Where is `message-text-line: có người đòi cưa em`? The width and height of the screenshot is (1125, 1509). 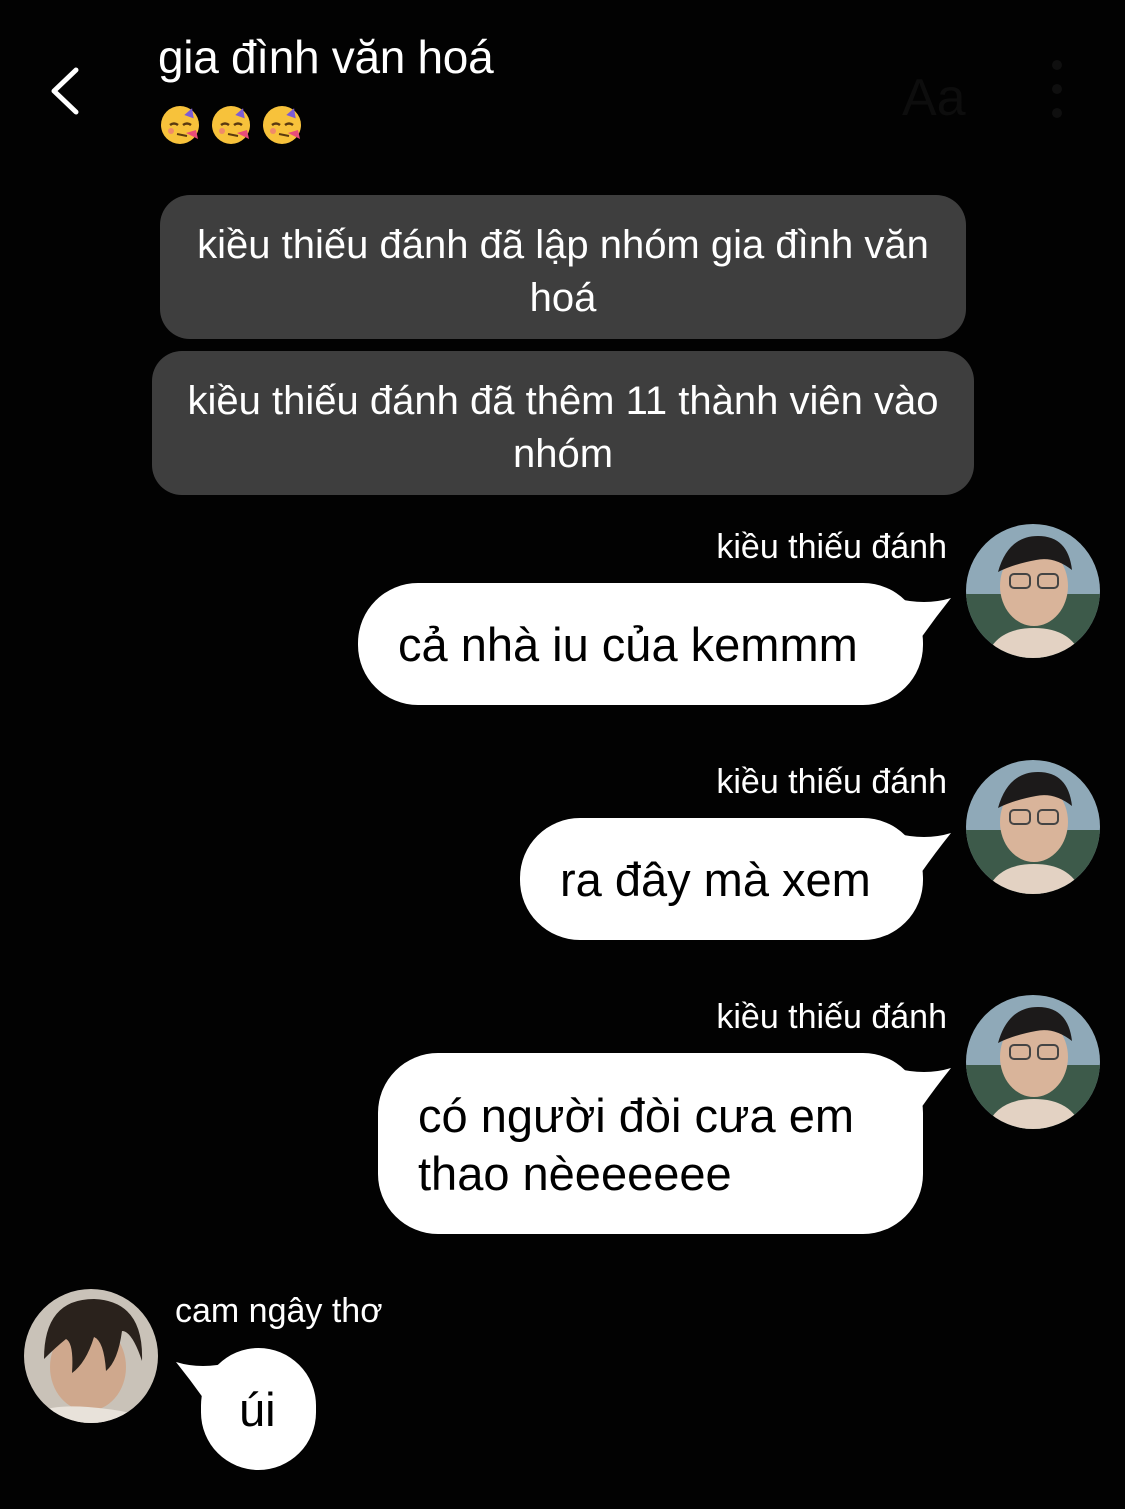 message-text-line: có người đòi cưa em is located at coordinates (636, 1115).